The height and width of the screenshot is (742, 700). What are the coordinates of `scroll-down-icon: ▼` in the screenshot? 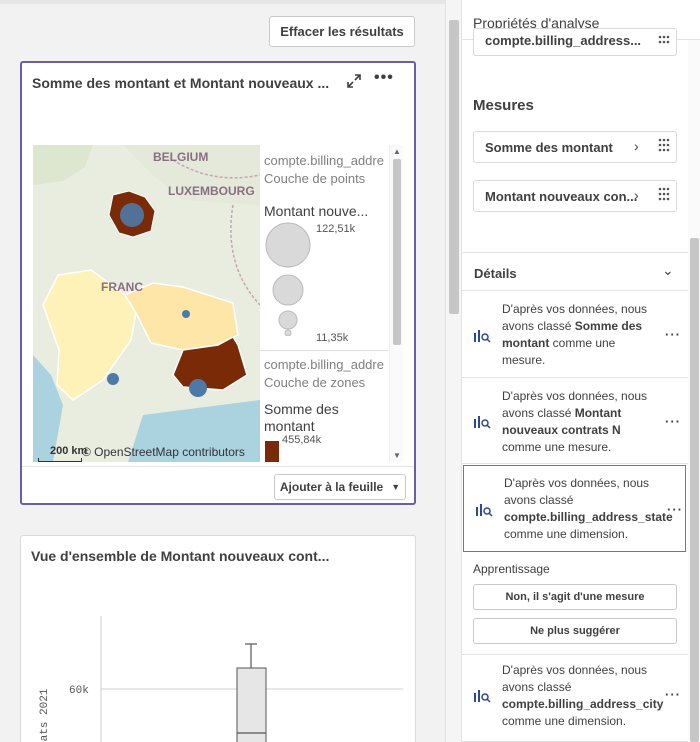 It's located at (397, 455).